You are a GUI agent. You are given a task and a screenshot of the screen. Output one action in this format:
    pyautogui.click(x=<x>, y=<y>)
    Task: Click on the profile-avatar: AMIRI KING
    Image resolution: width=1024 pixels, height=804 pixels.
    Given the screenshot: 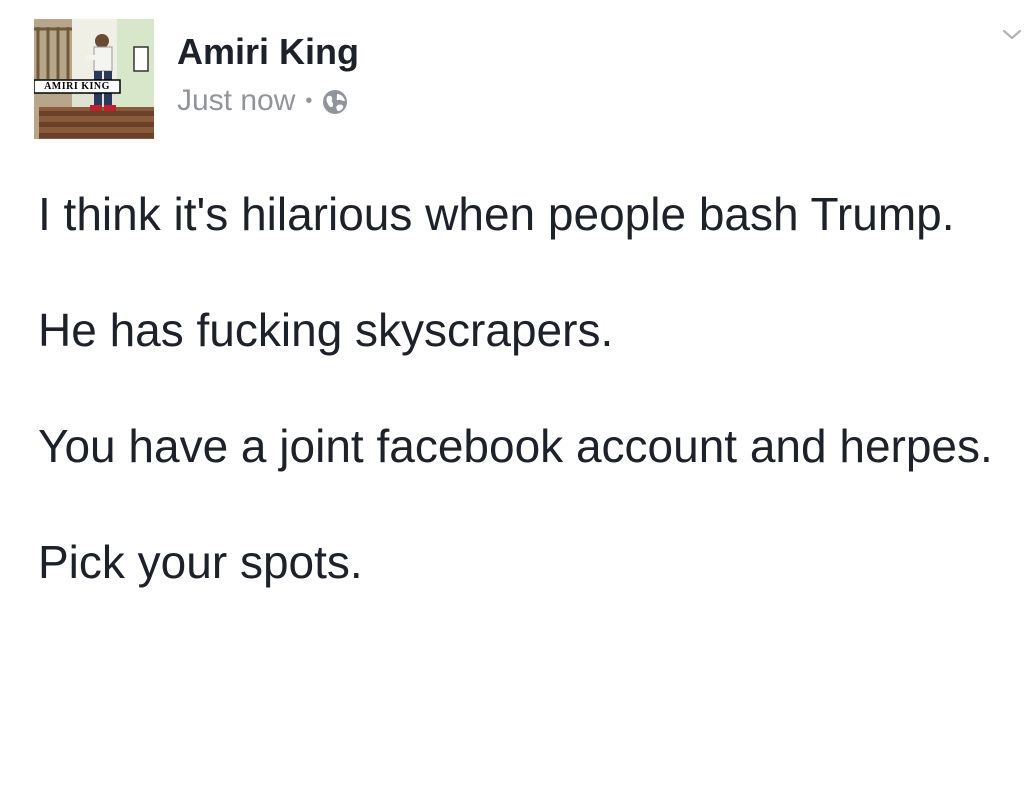 What is the action you would take?
    pyautogui.click(x=94, y=79)
    